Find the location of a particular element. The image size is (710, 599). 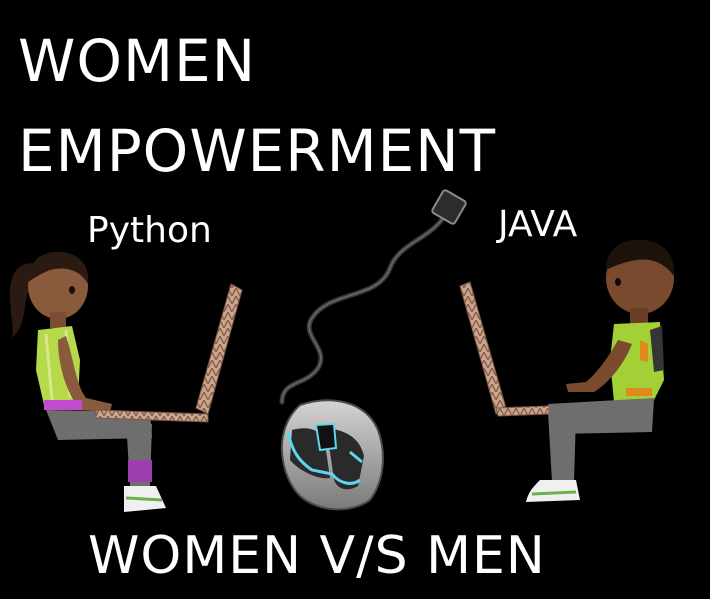

title-line-2: EMPOWERMENT is located at coordinates (257, 151).